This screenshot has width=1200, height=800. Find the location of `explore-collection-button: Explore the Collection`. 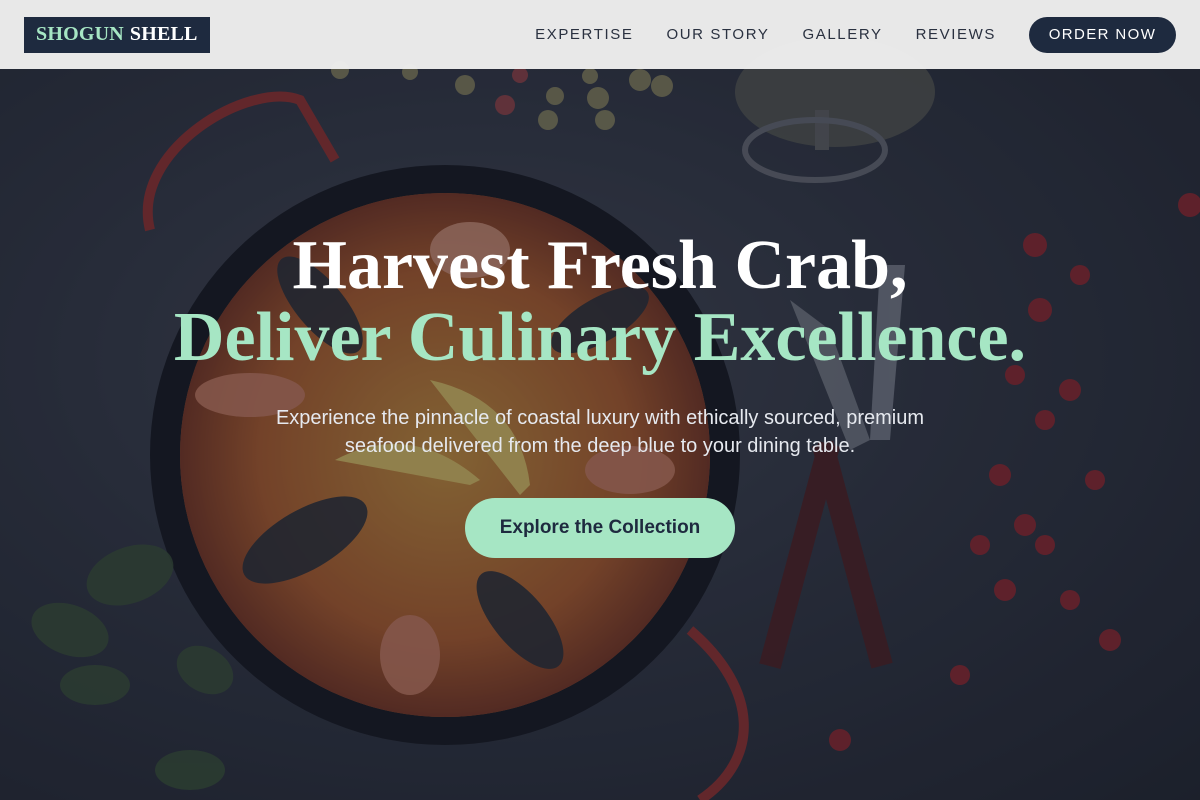

explore-collection-button: Explore the Collection is located at coordinates (600, 528).